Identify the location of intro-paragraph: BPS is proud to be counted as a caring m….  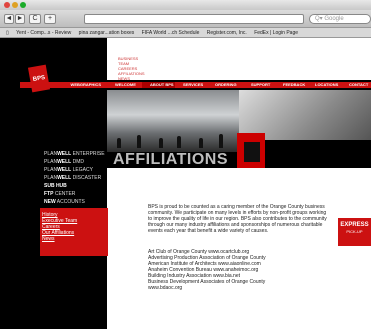
(237, 219).